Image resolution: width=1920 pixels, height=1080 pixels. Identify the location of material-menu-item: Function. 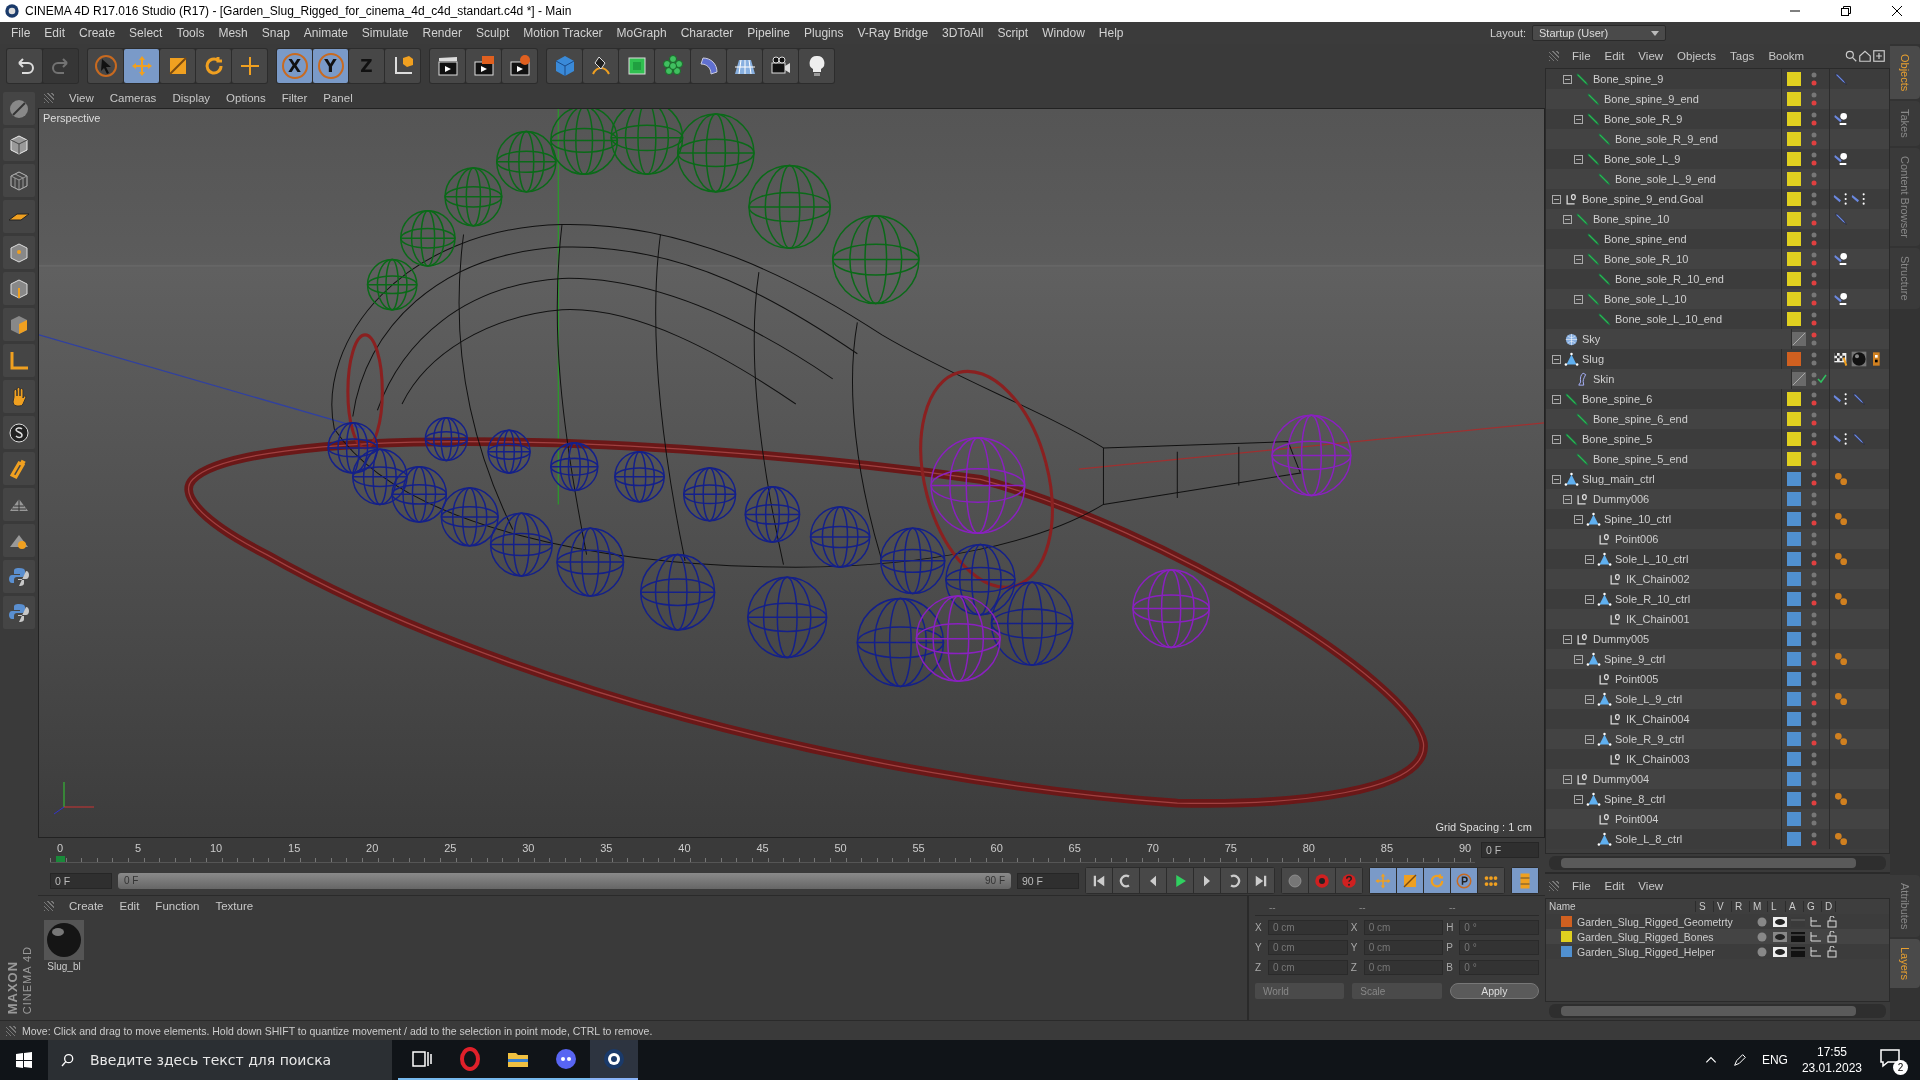
(177, 906).